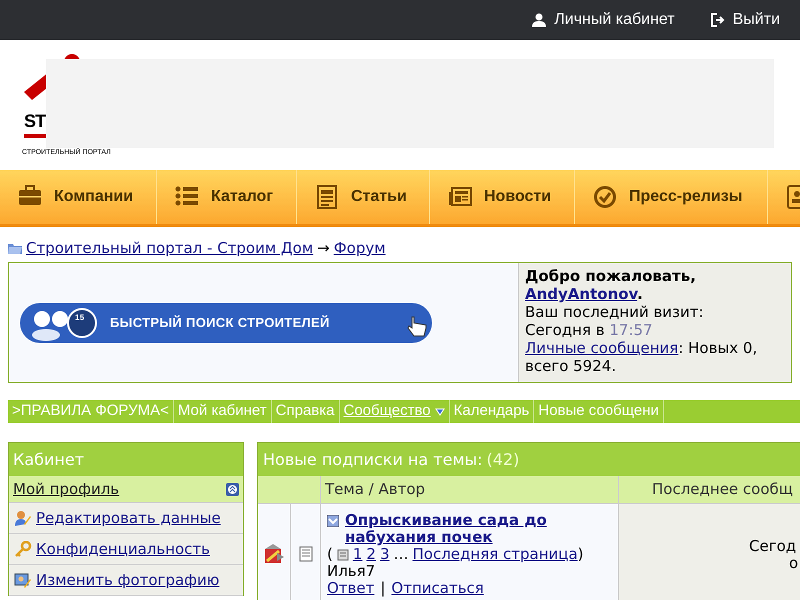 Image resolution: width=800 pixels, height=600 pixels. Describe the element at coordinates (351, 571) in the screenshot. I see `topic-author: Илья7` at that location.